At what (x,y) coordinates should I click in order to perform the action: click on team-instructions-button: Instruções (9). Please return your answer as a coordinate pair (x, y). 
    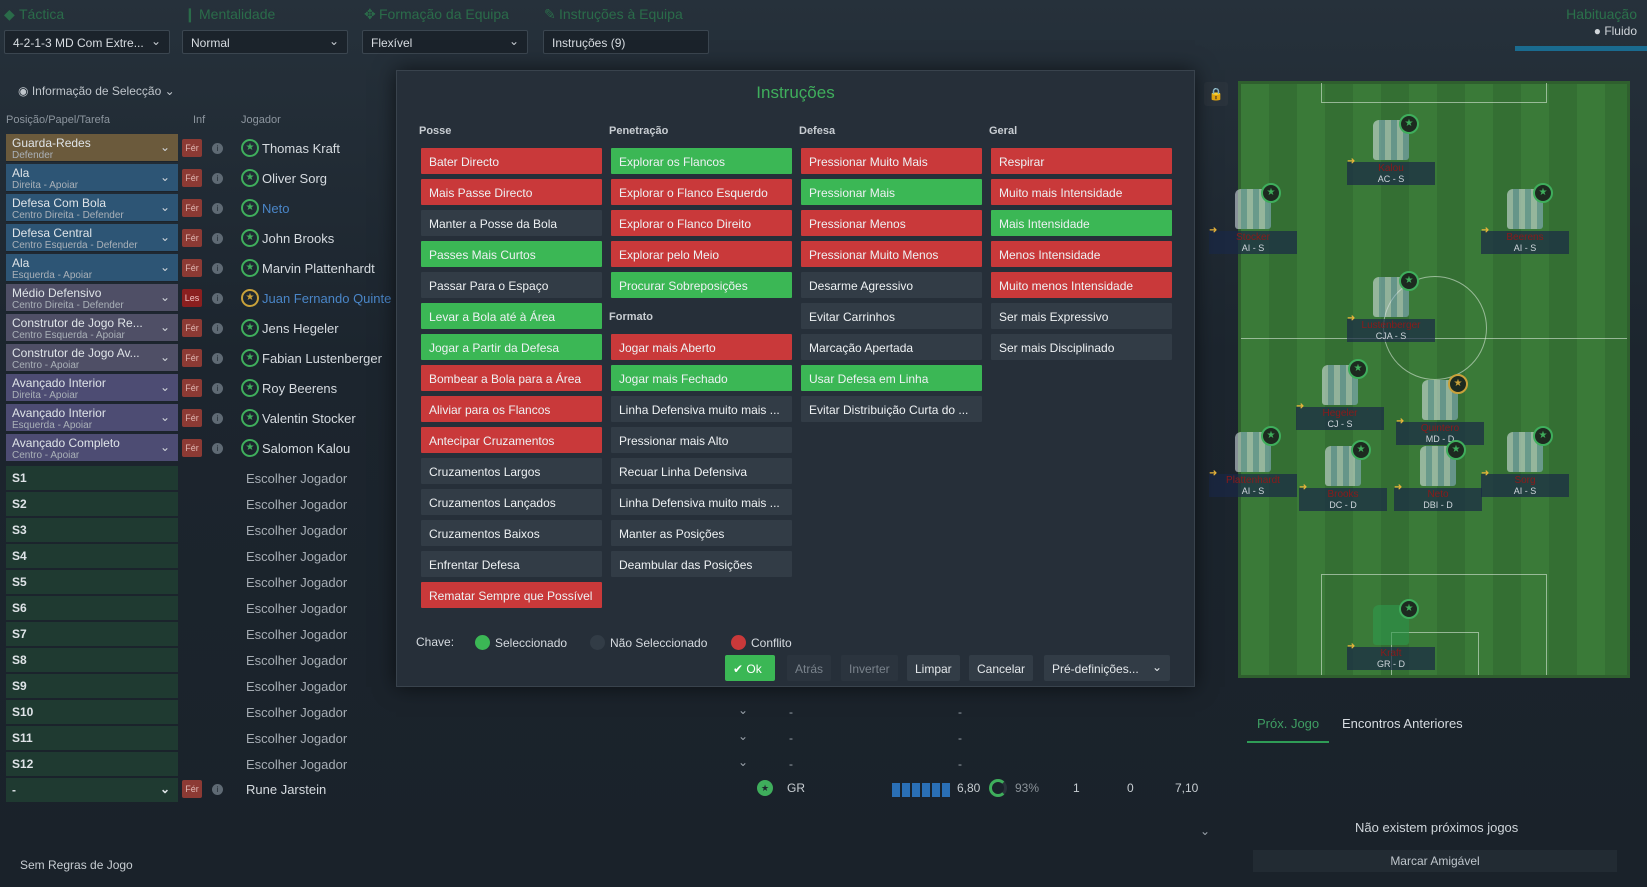
    Looking at the image, I should click on (626, 42).